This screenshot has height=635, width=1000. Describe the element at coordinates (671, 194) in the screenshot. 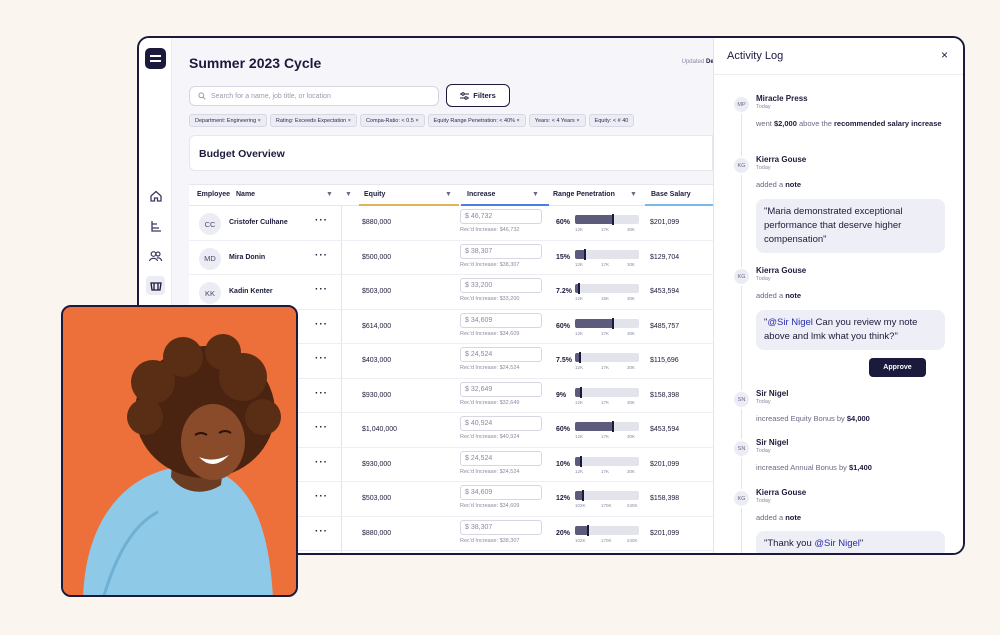

I see `col-base-salary: Base Salary` at that location.